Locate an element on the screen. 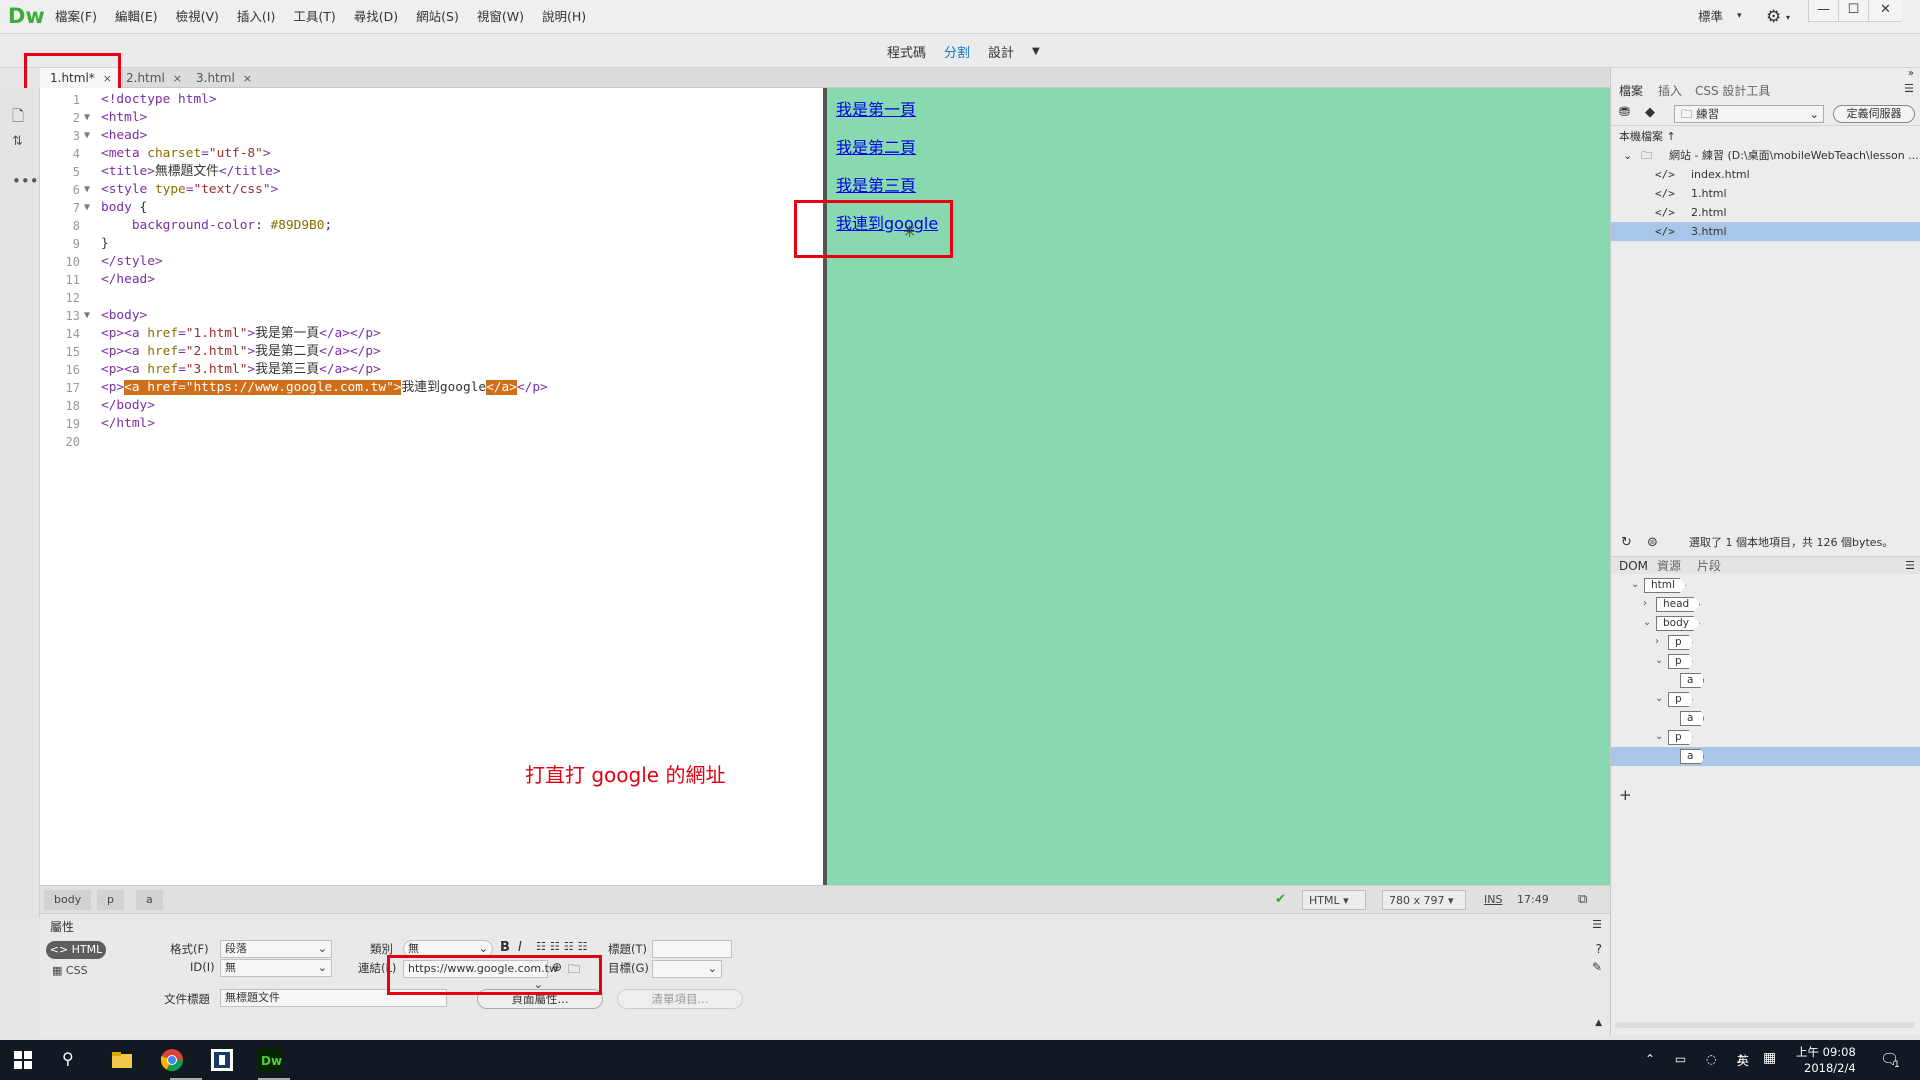  dom-node-row: ⌄ body is located at coordinates (1765, 623).